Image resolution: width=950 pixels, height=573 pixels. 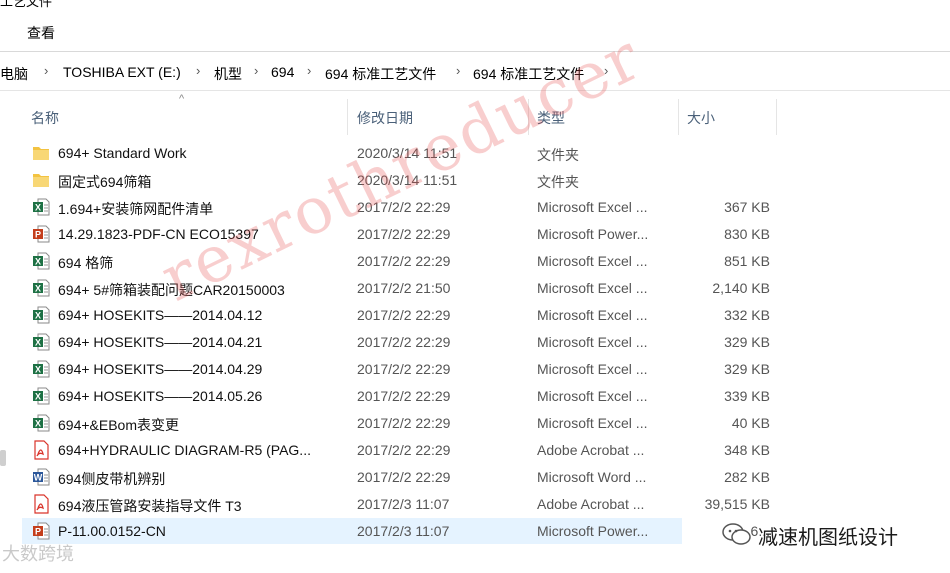 I want to click on wechat-icon, so click(x=736, y=534).